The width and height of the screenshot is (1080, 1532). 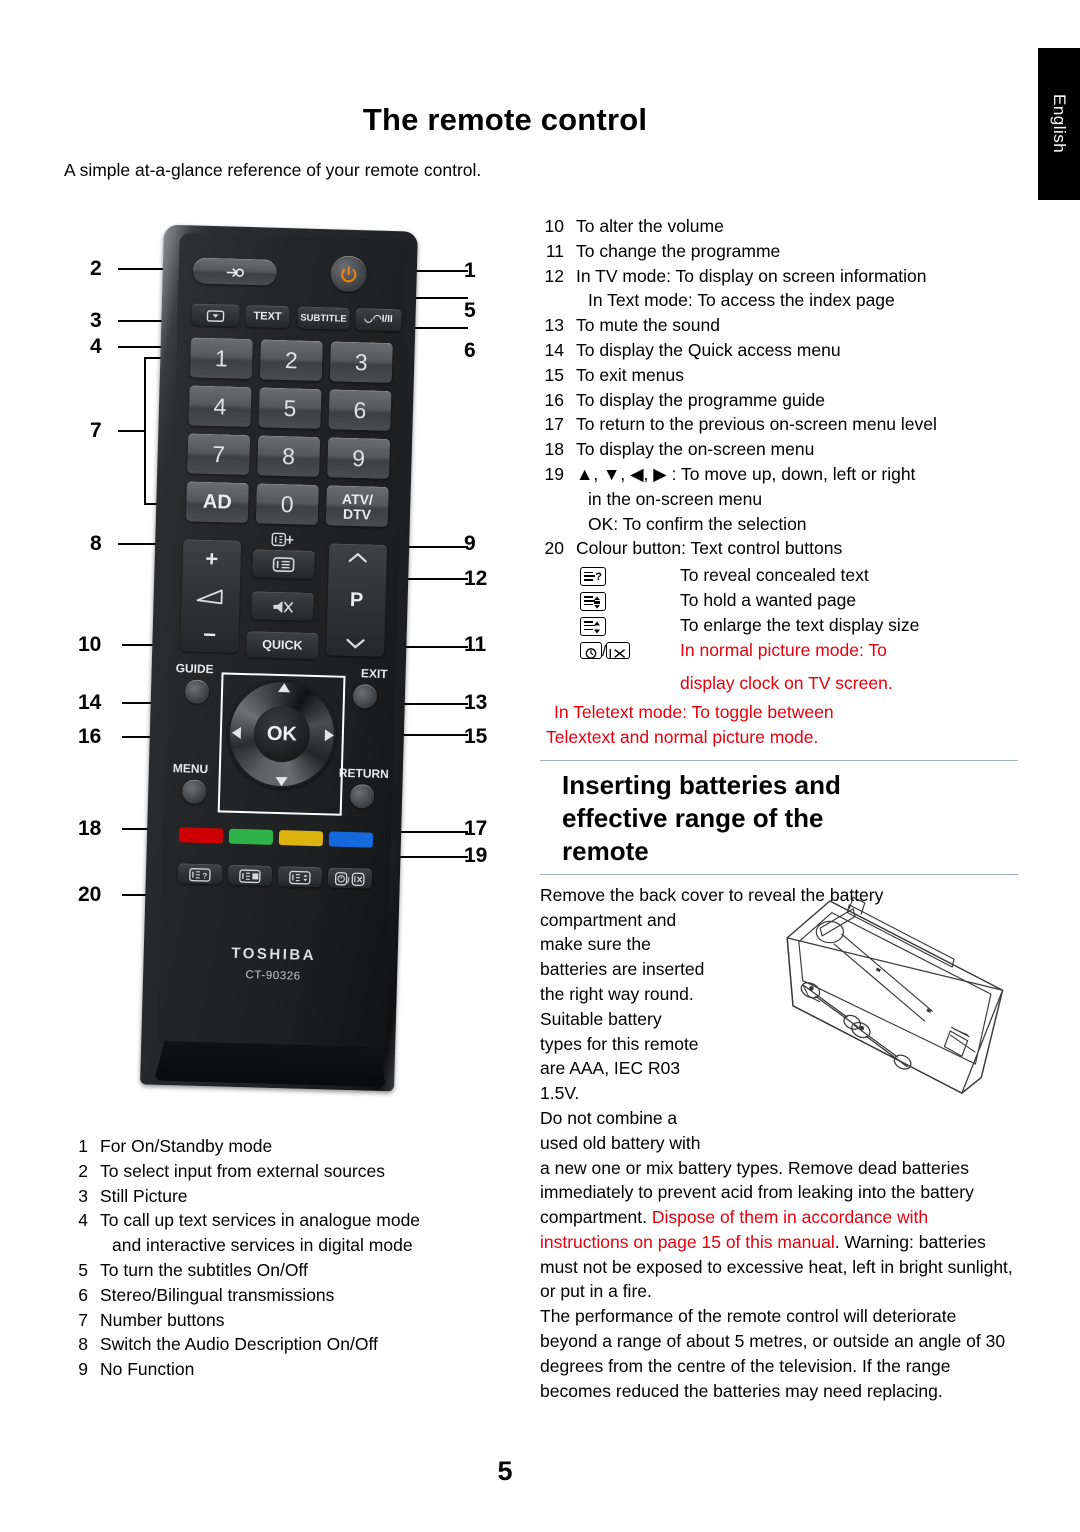 What do you see at coordinates (475, 644) in the screenshot?
I see `callout-11: 11` at bounding box center [475, 644].